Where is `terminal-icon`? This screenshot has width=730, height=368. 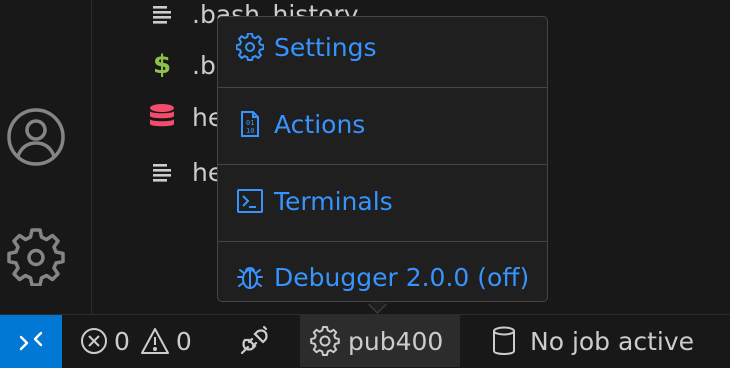
terminal-icon is located at coordinates (250, 201).